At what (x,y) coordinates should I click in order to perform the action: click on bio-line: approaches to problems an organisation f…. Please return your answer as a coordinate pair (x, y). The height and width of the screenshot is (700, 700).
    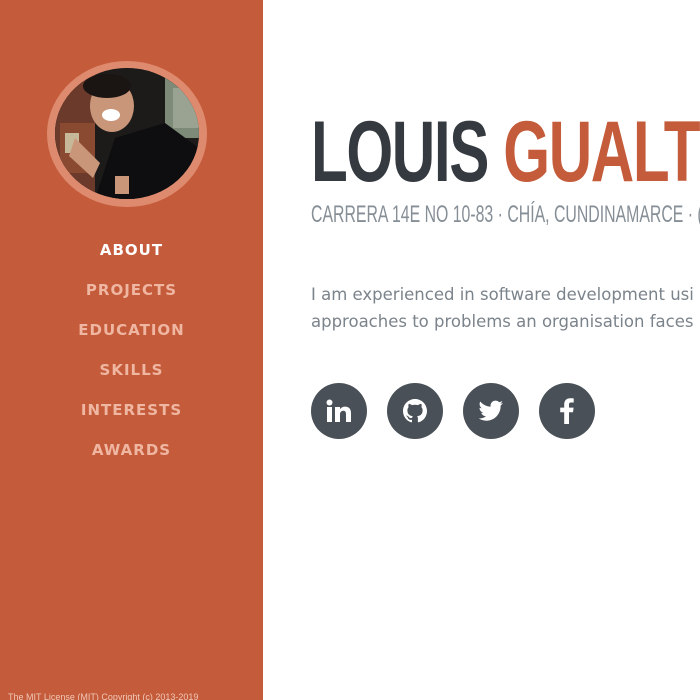
    Looking at the image, I should click on (502, 321).